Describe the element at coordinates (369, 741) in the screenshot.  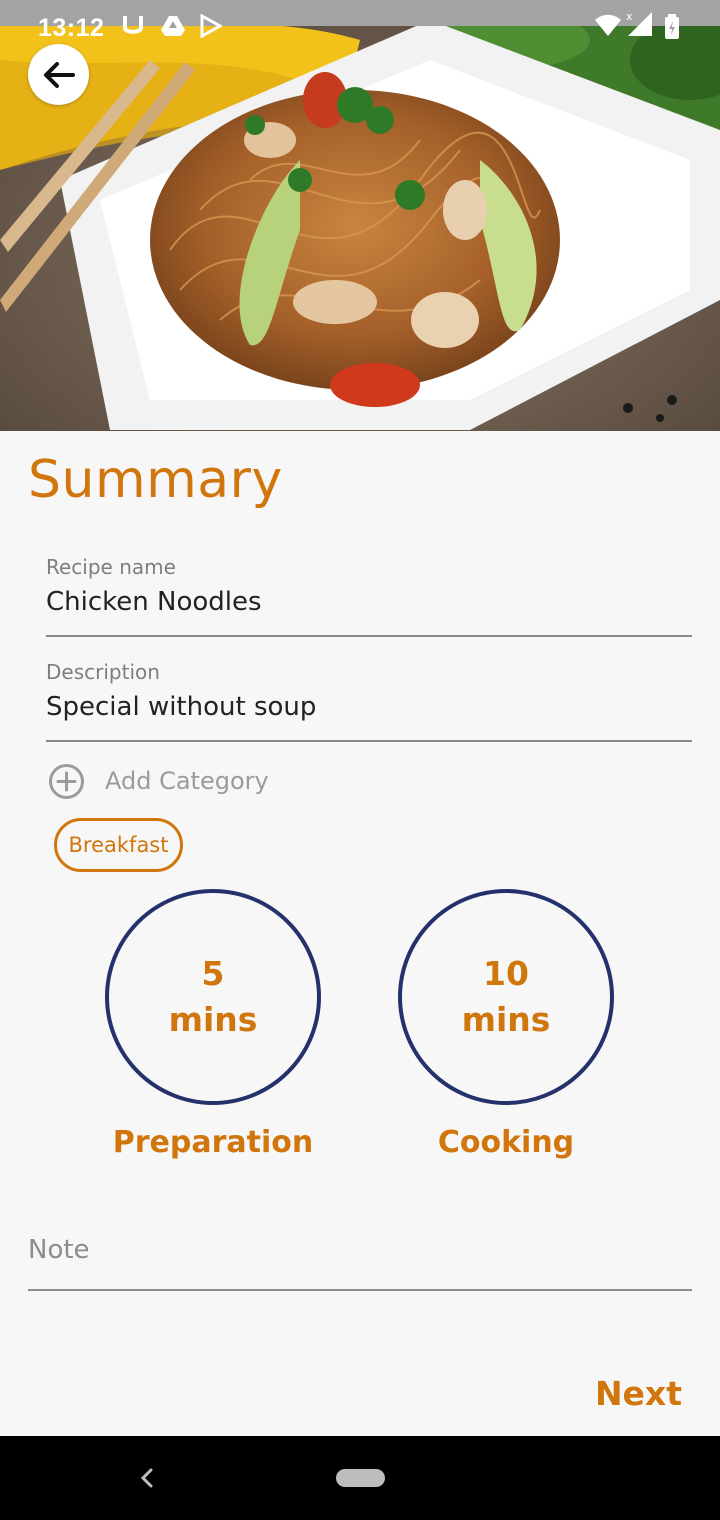
I see `description-underline` at that location.